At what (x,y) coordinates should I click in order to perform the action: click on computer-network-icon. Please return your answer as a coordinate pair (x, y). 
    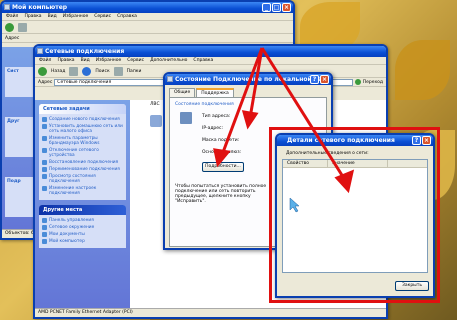
    Looking at the image, I should click on (186, 118).